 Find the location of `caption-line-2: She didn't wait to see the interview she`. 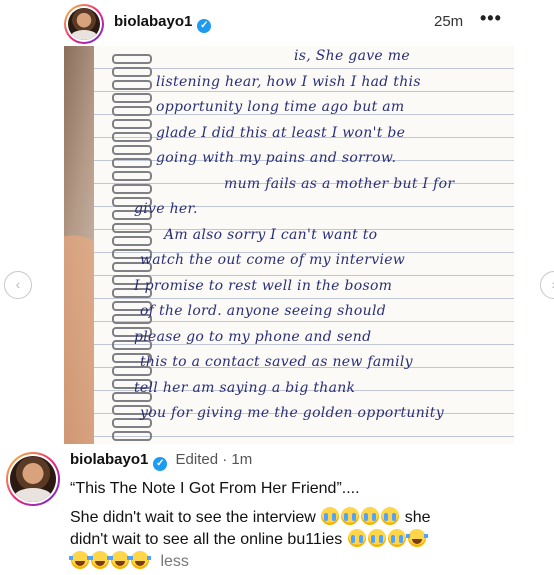

caption-line-2: She didn't wait to see the interview she is located at coordinates (250, 517).